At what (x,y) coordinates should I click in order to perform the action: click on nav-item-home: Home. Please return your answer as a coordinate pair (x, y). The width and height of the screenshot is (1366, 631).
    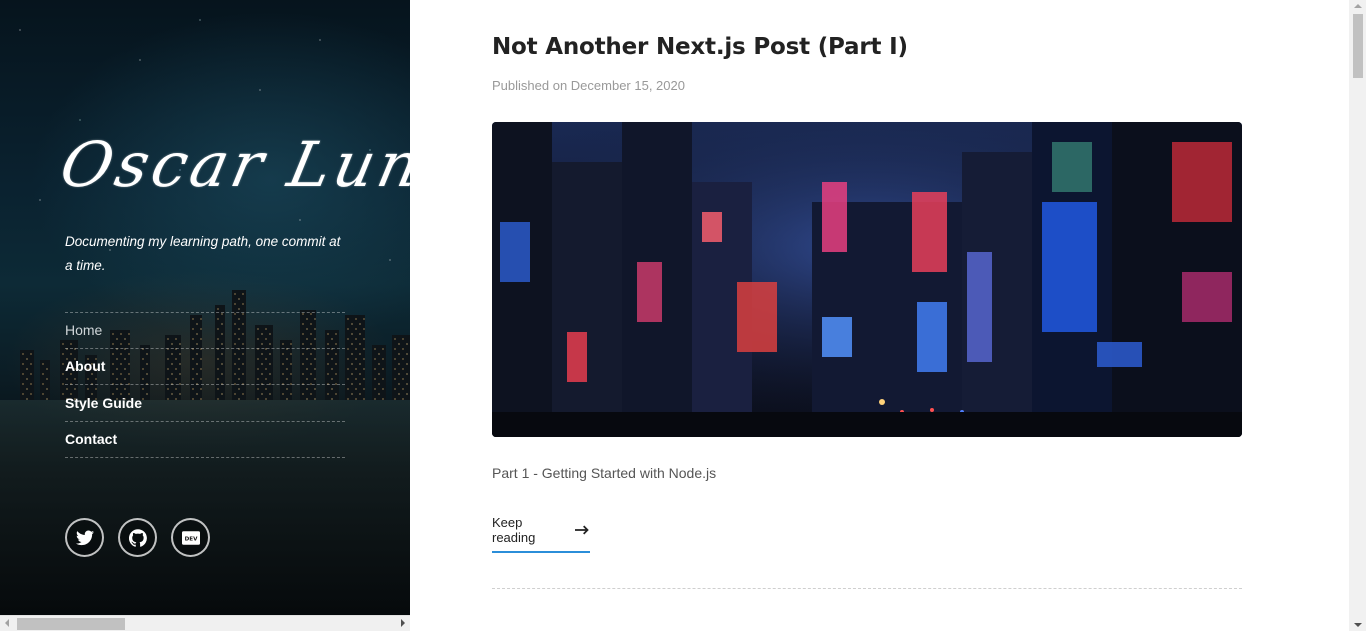
    Looking at the image, I should click on (205, 330).